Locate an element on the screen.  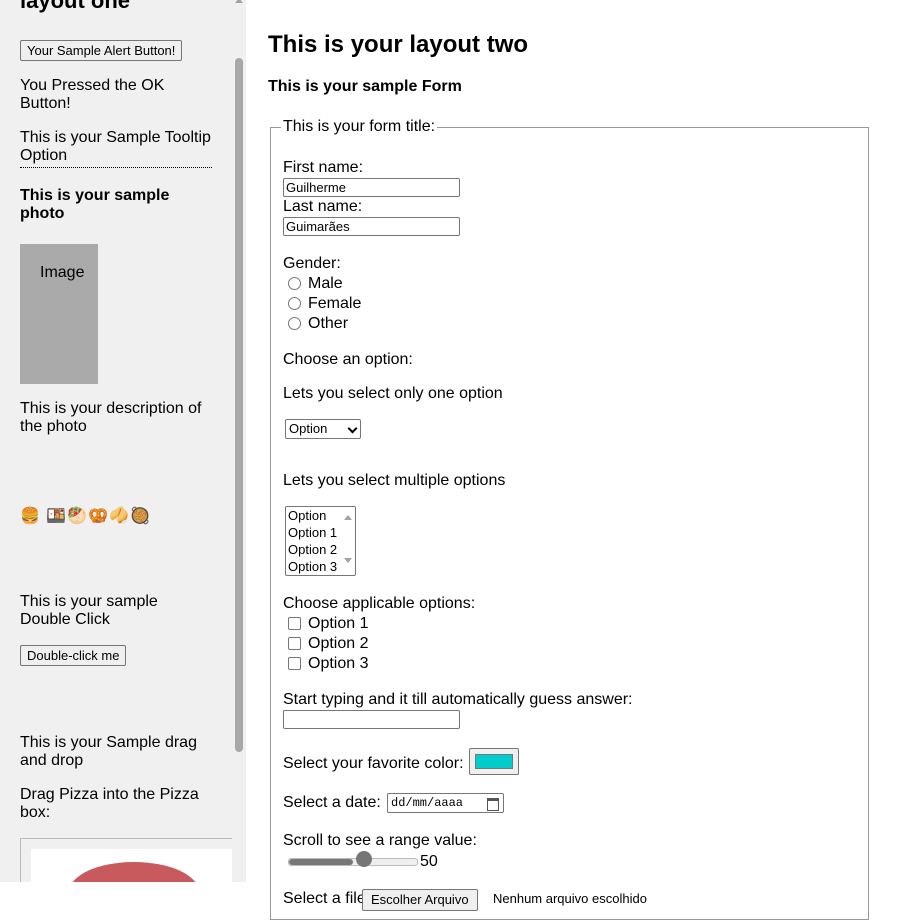
drag-heading: This is your Sample drag and drop is located at coordinates (108, 751).